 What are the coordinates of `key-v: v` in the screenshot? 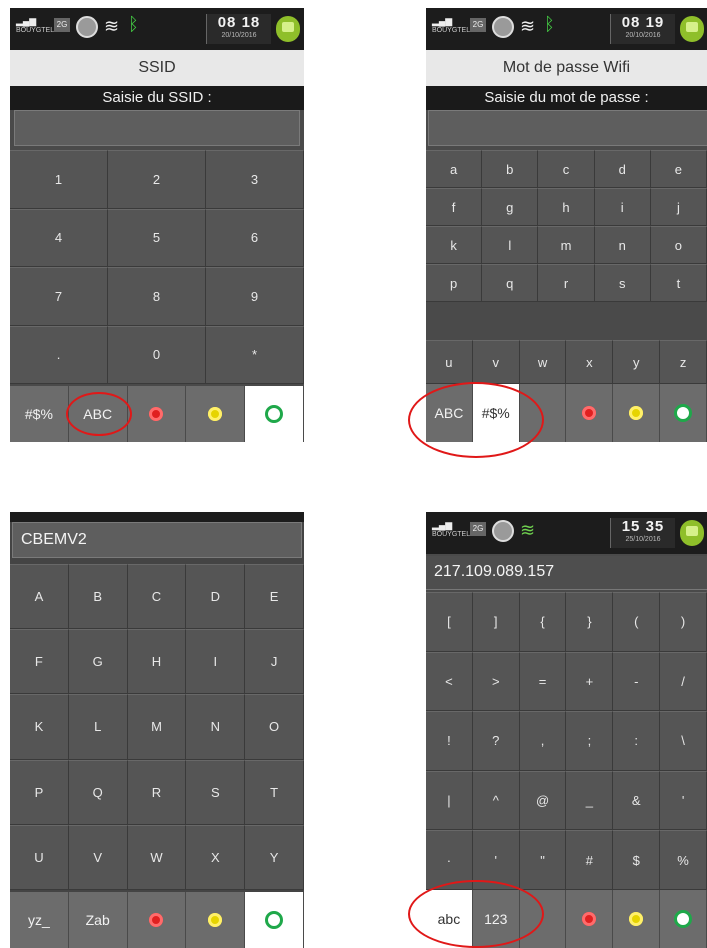 It's located at (496, 362).